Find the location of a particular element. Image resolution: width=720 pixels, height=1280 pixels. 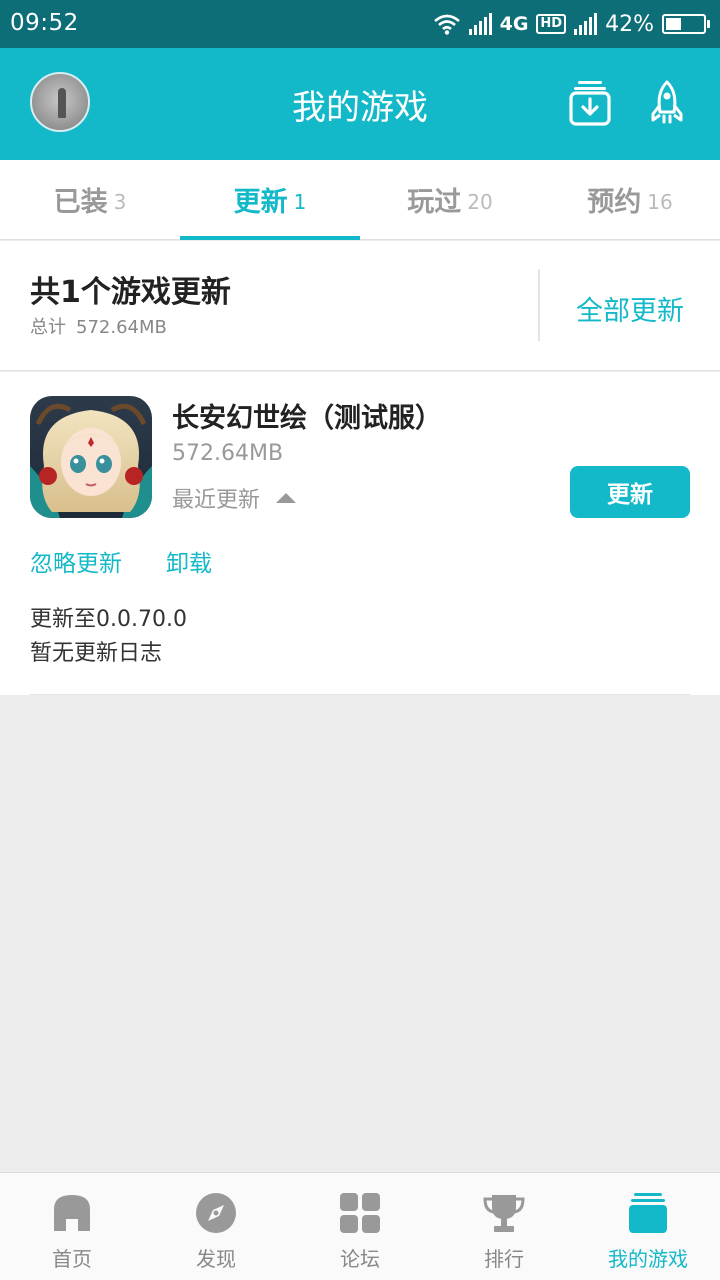

tab-label: 玩过 is located at coordinates (434, 202).